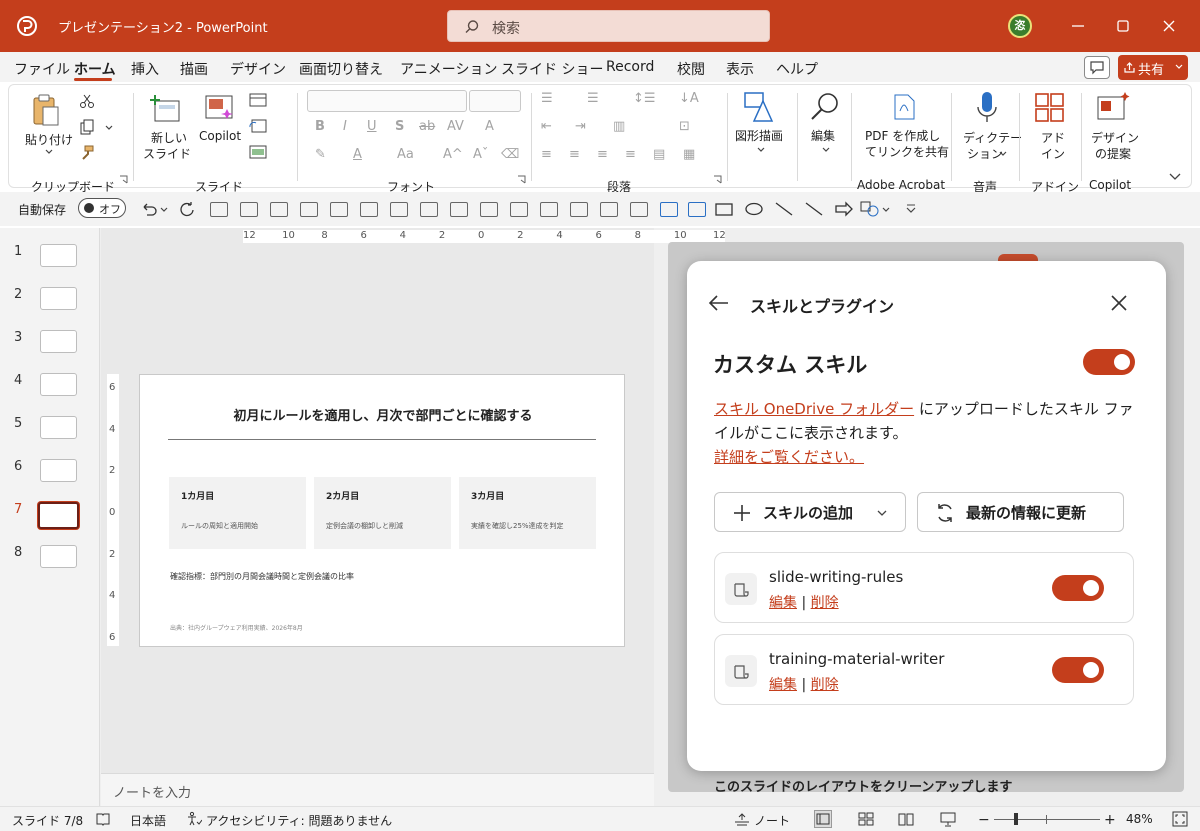 The height and width of the screenshot is (831, 1200). I want to click on designer-icon, so click(1114, 106).